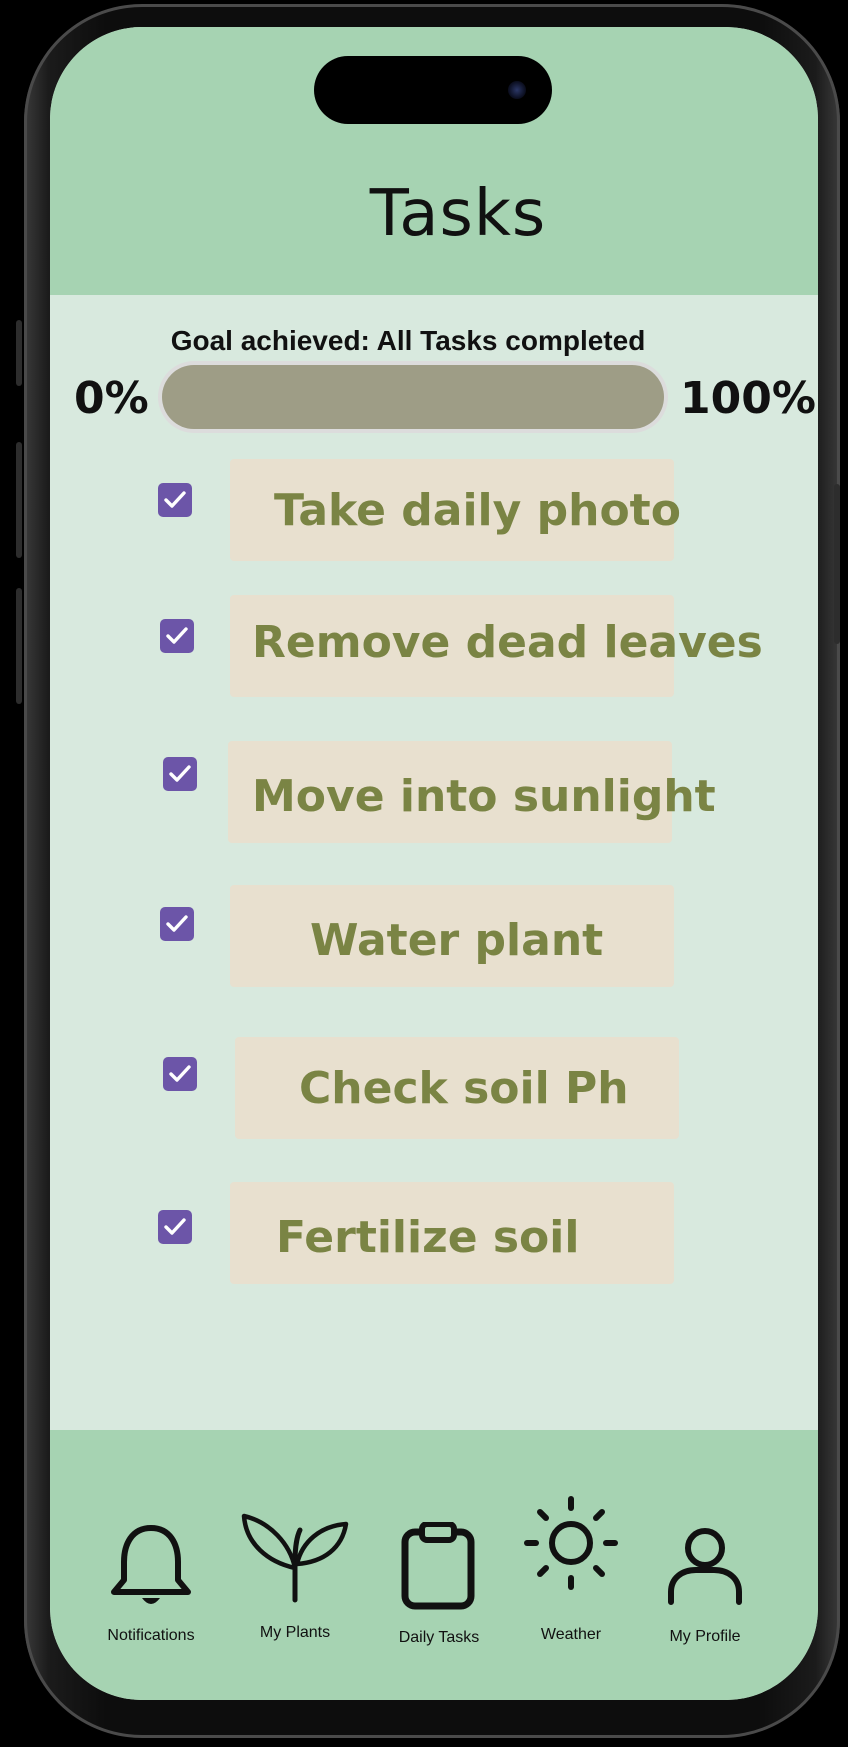  Describe the element at coordinates (111, 398) in the screenshot. I see `progress-min-label: 0%` at that location.